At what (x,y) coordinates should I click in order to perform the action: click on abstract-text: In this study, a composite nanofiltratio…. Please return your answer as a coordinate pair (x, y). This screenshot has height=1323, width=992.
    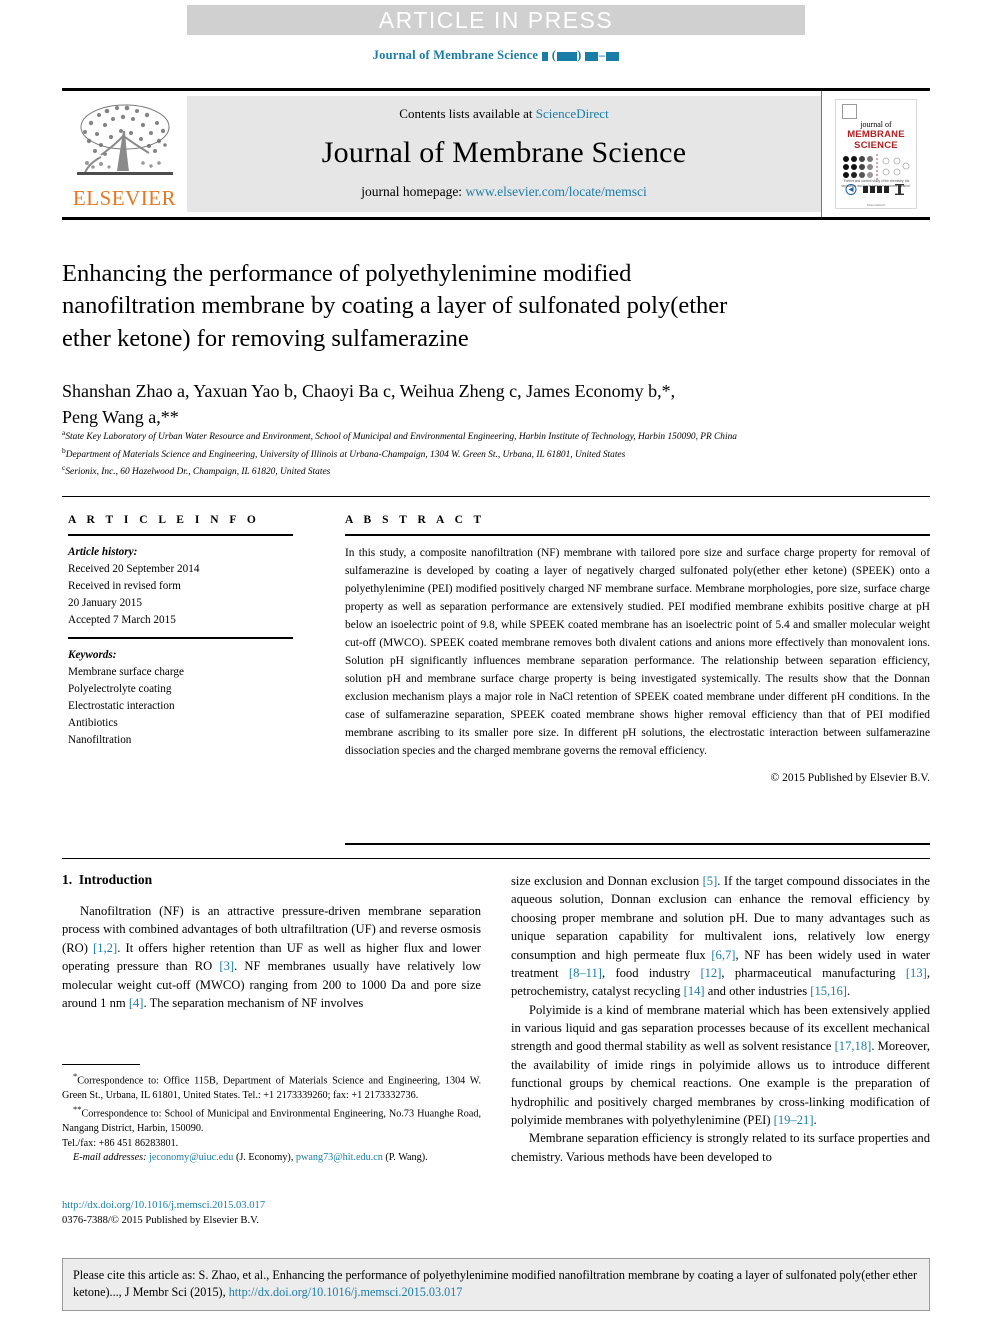
    Looking at the image, I should click on (637, 652).